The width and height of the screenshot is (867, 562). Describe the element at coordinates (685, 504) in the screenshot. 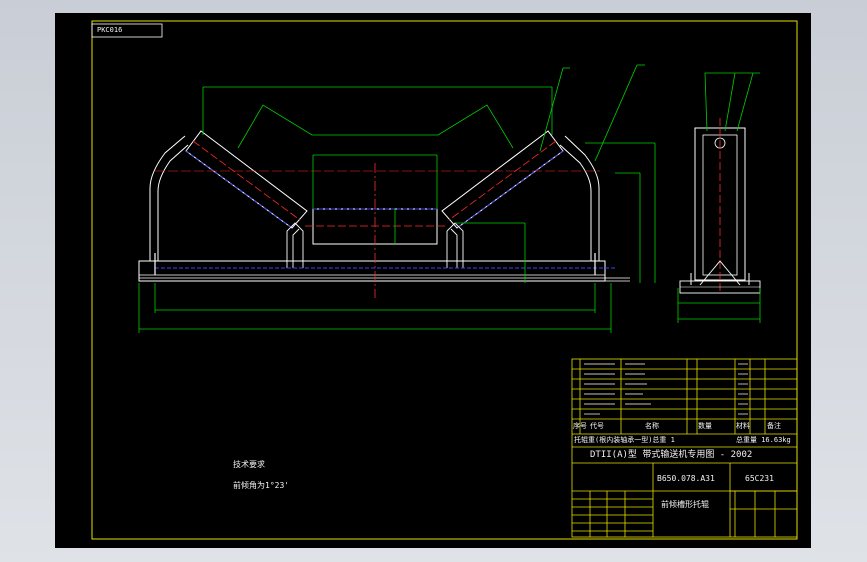

I see `part-name: 前倾槽形托辊` at that location.